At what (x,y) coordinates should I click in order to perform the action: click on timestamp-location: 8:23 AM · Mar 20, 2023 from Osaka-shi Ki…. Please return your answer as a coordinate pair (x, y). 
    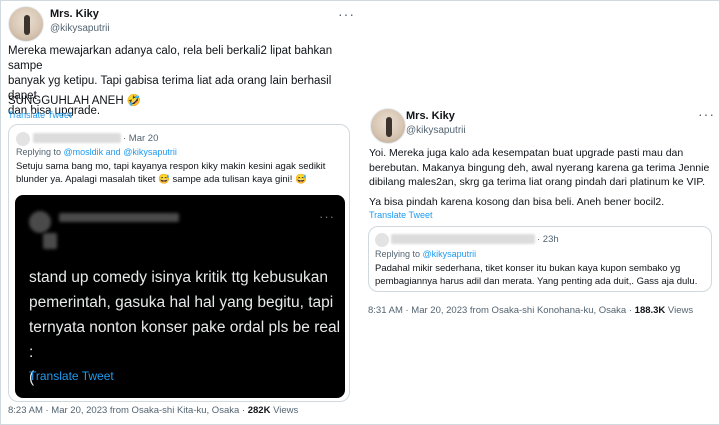
    Looking at the image, I should click on (128, 410).